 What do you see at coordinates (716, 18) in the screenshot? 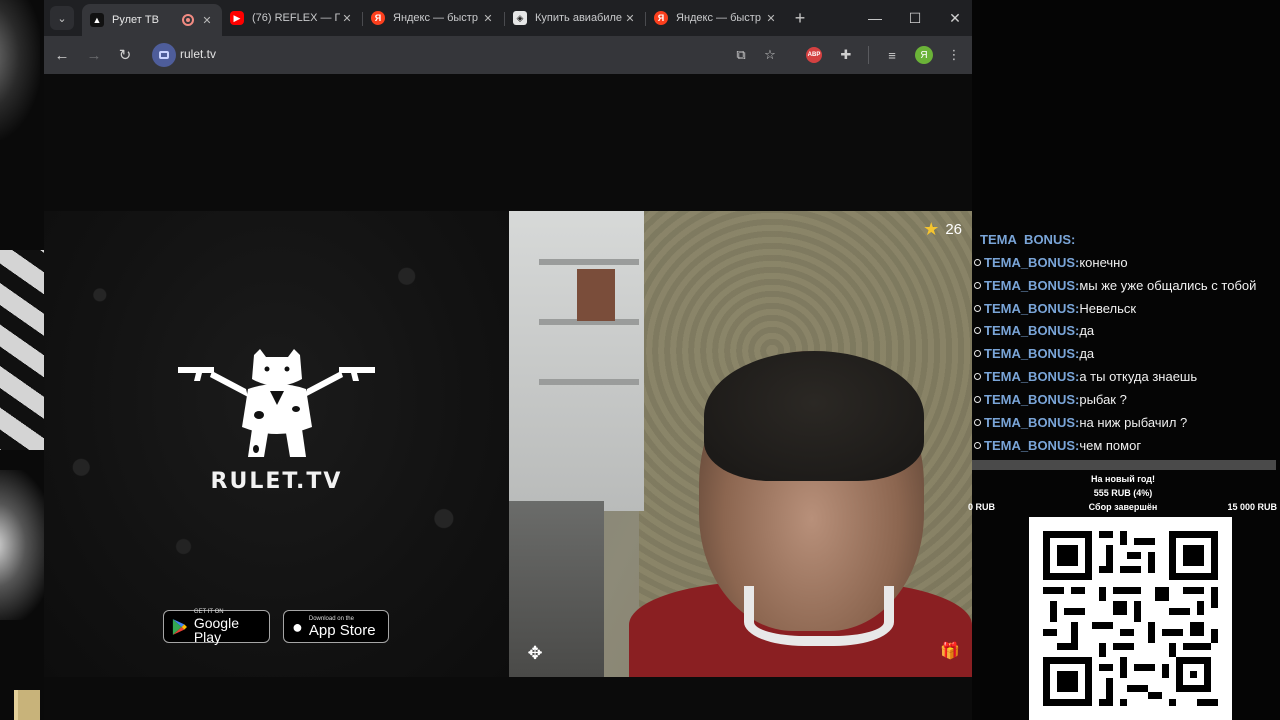
I see `tab-yandex-2: Я Яндекс — быстр ✕` at bounding box center [716, 18].